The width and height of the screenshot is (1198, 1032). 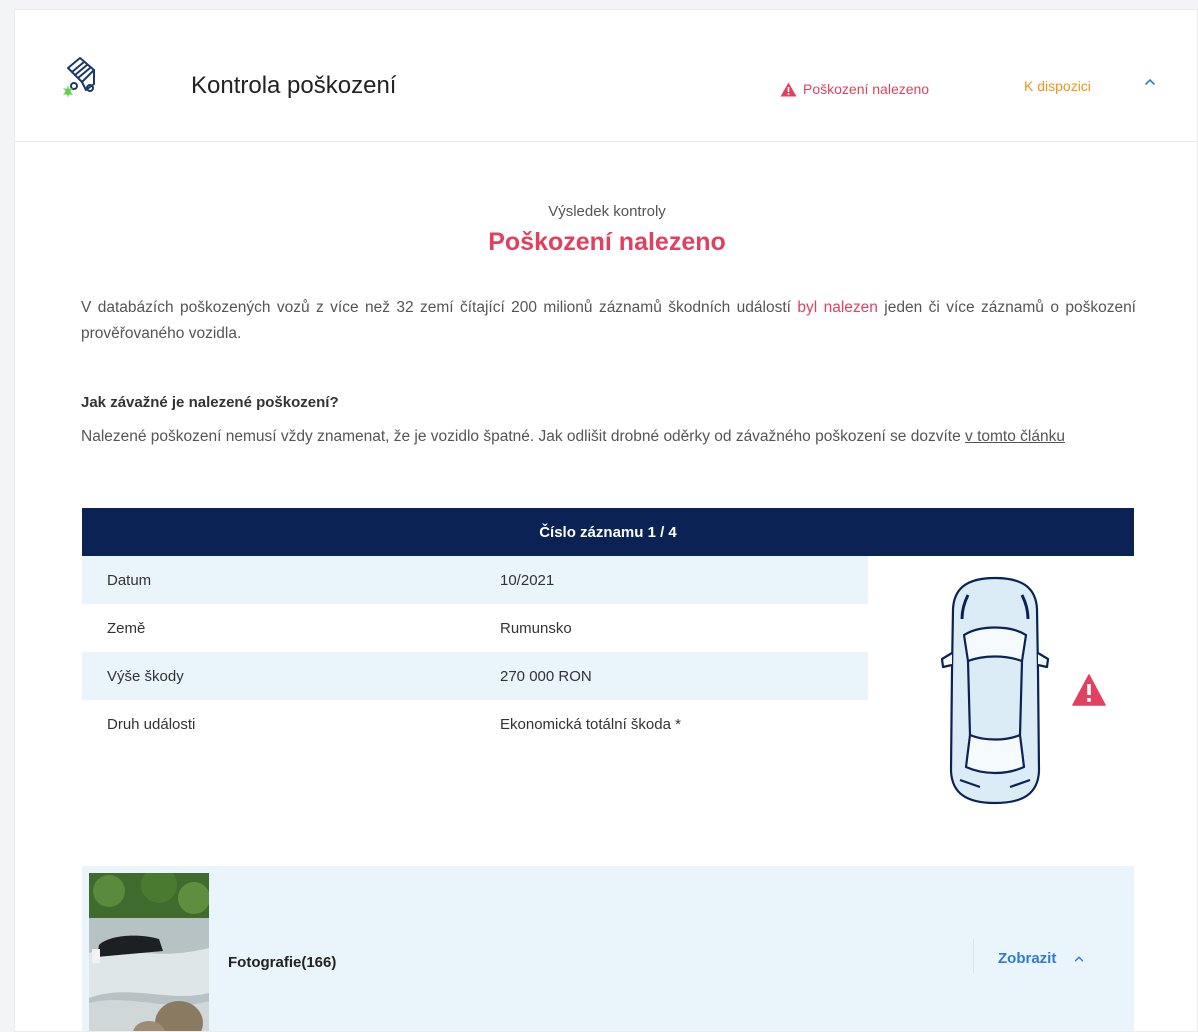 What do you see at coordinates (151, 724) in the screenshot?
I see `row-label: Druh události` at bounding box center [151, 724].